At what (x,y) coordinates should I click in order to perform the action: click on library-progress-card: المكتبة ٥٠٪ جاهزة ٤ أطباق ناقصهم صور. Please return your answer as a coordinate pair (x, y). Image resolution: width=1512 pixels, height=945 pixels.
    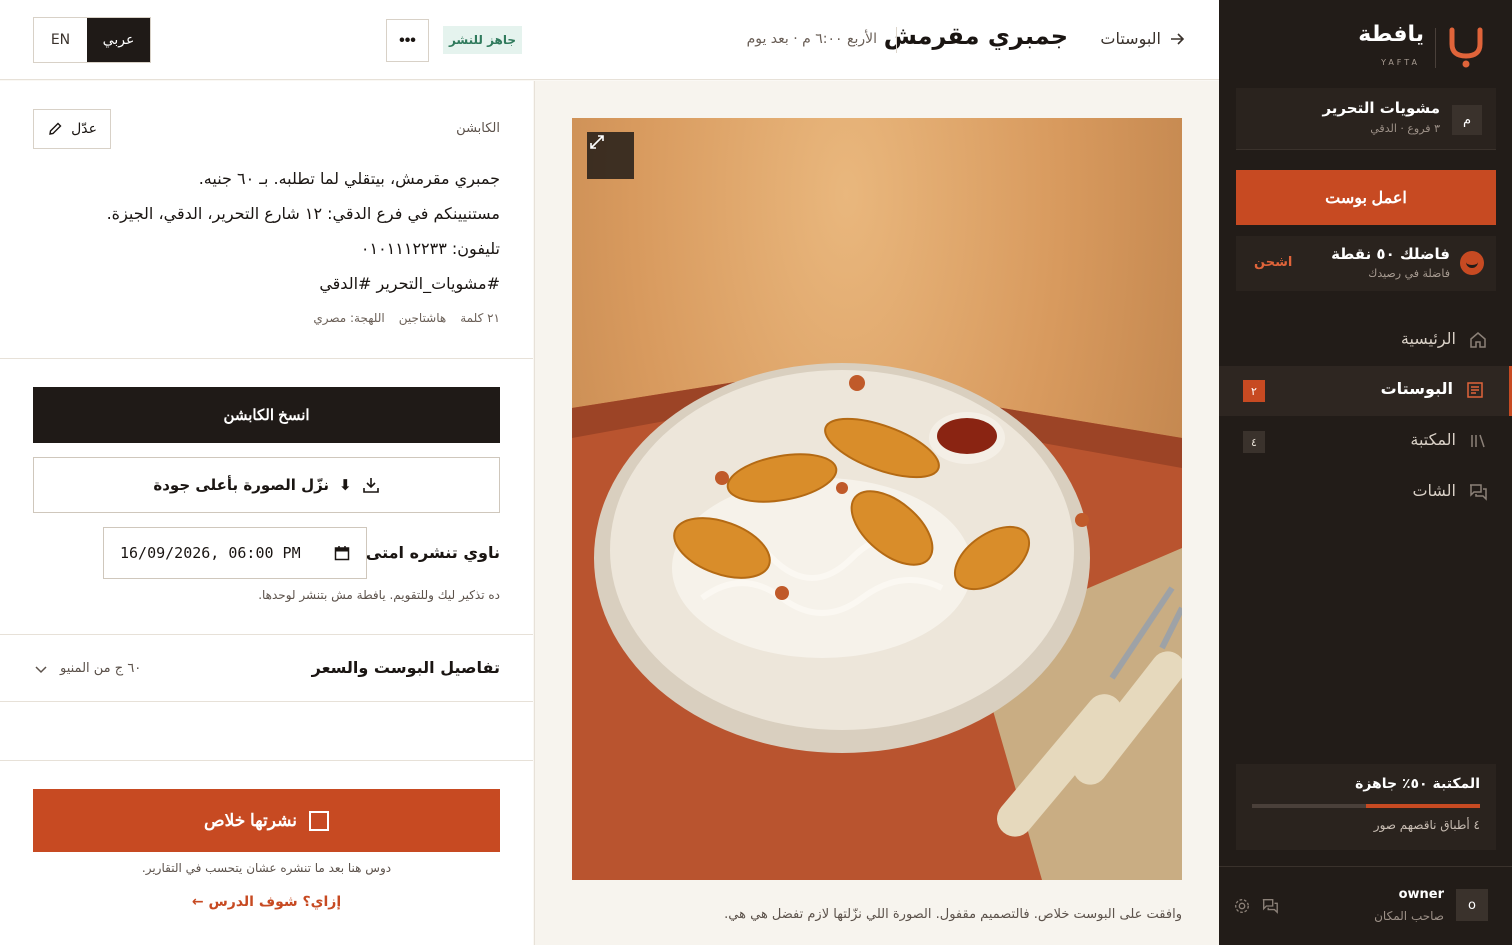
    Looking at the image, I should click on (1366, 807).